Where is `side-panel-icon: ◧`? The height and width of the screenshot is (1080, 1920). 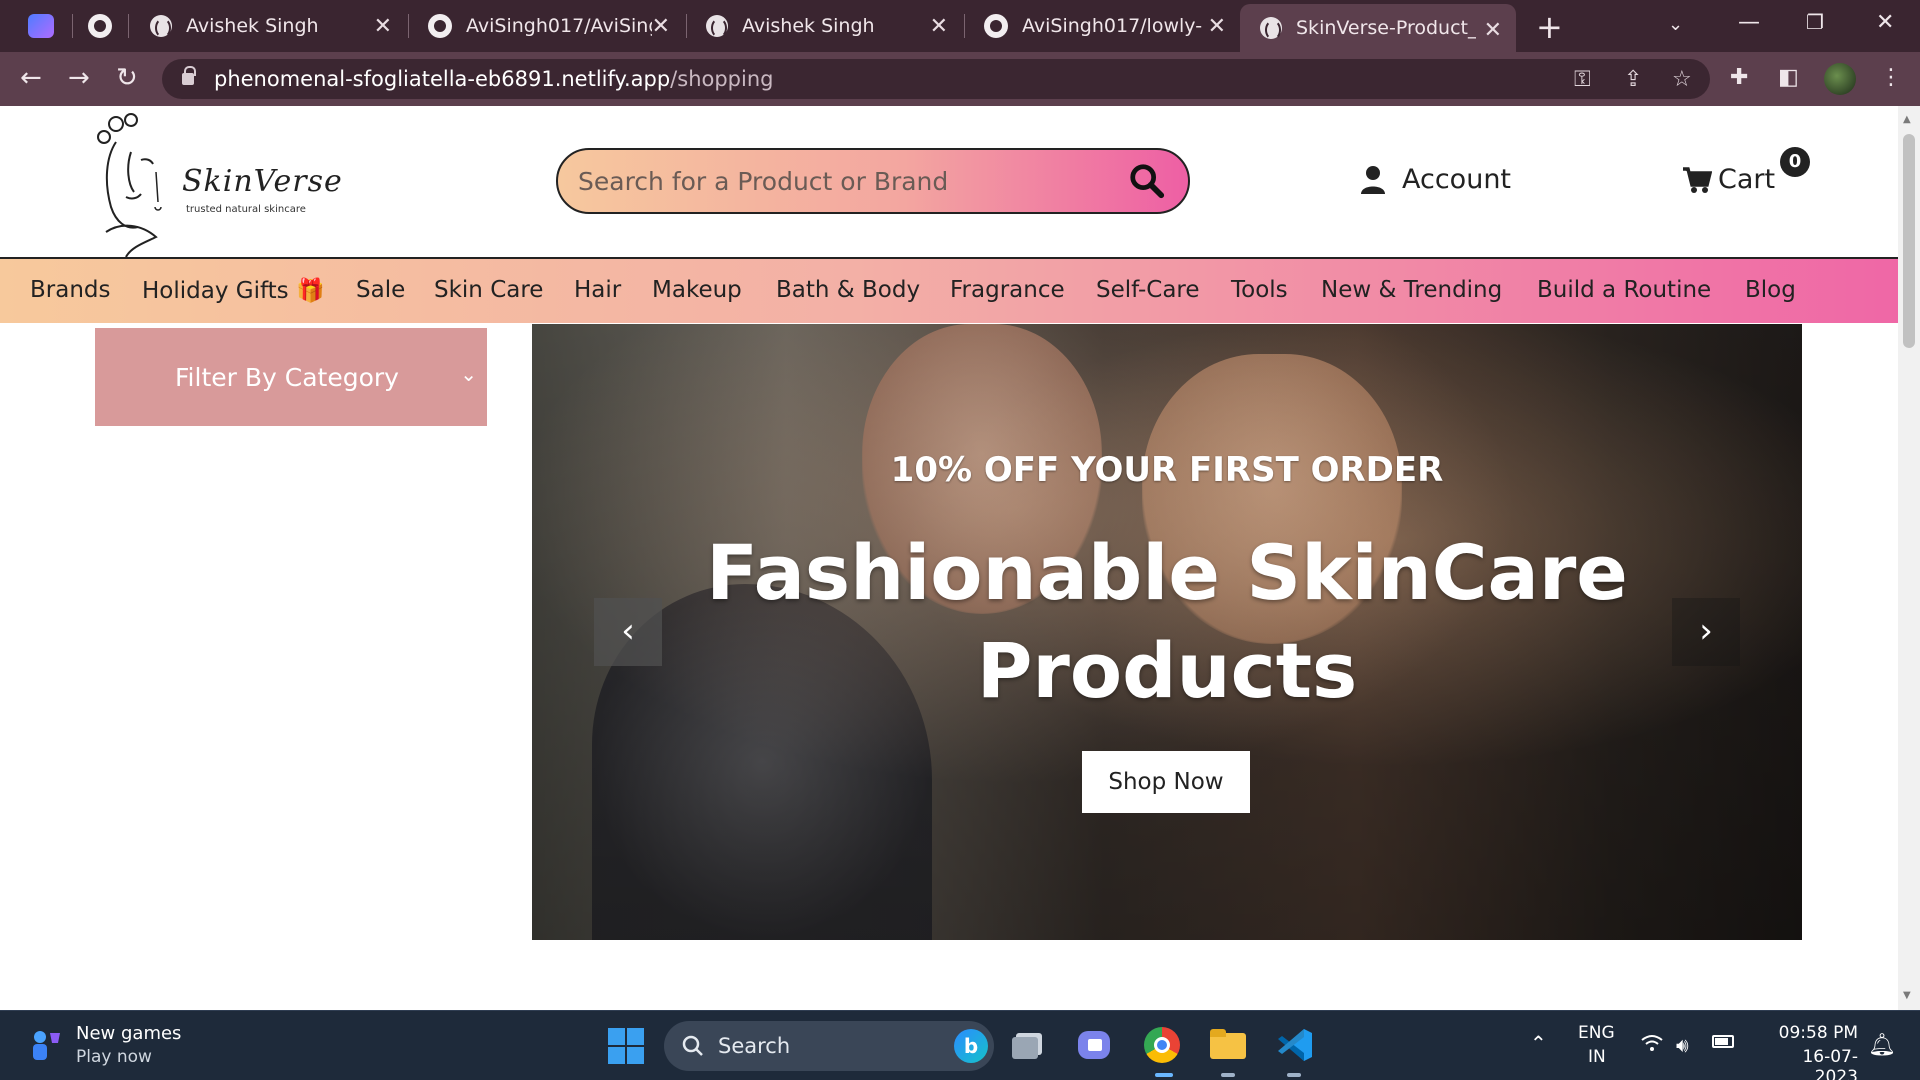
side-panel-icon: ◧ is located at coordinates (1788, 77).